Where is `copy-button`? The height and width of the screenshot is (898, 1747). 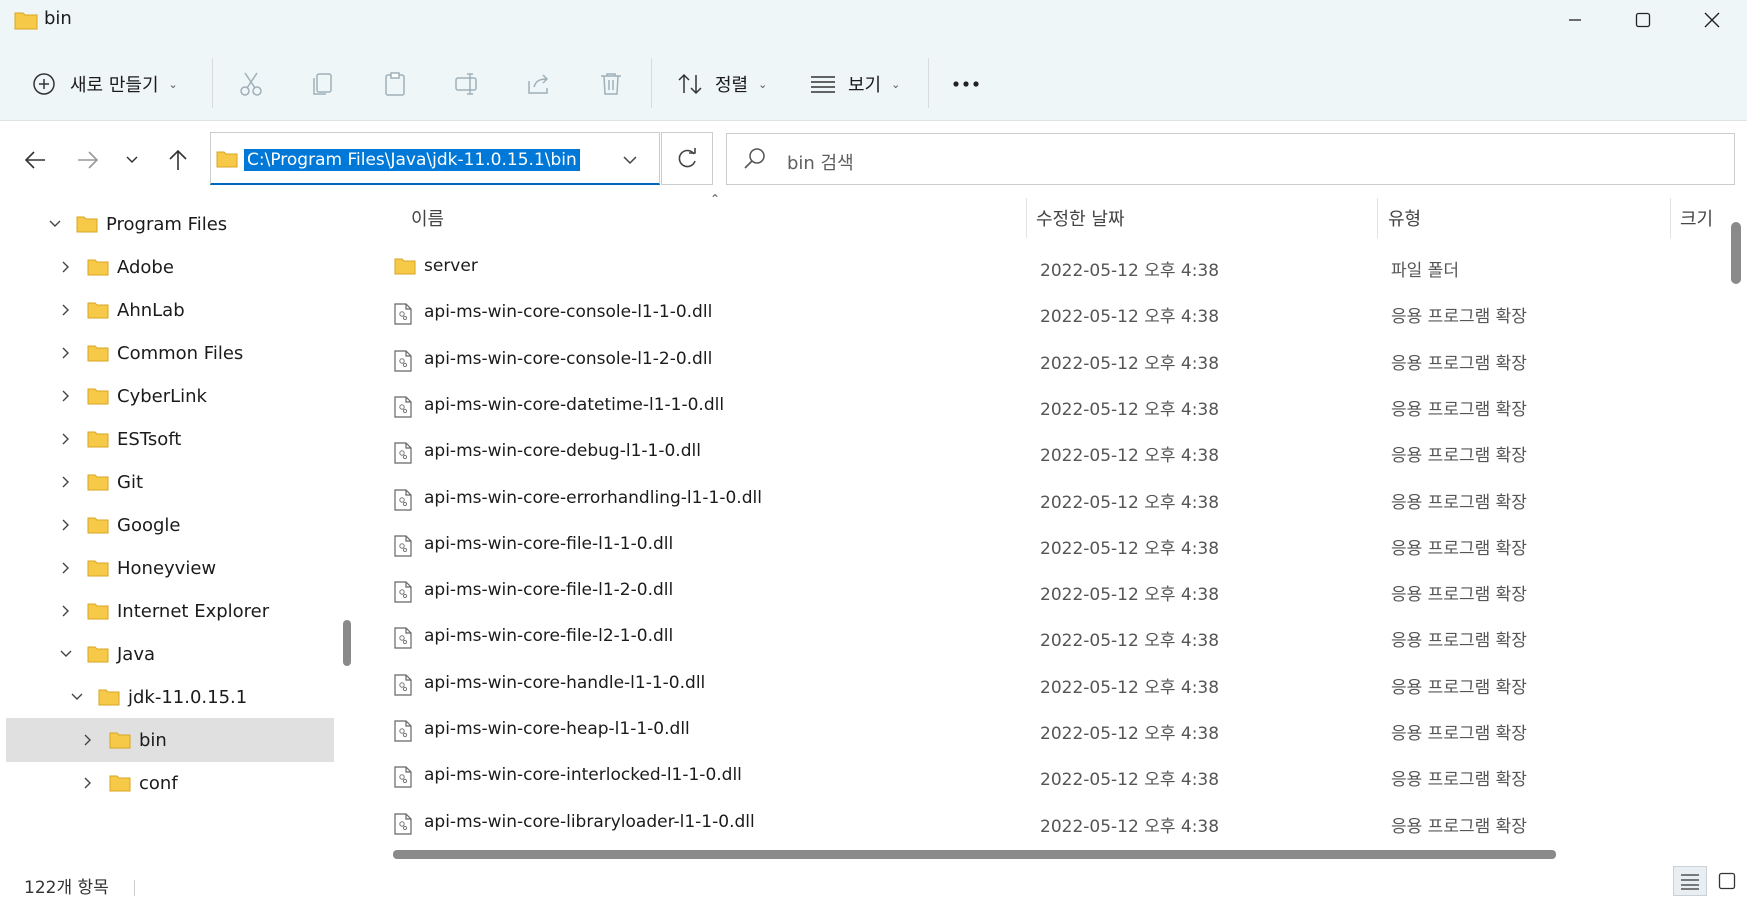
copy-button is located at coordinates (323, 84).